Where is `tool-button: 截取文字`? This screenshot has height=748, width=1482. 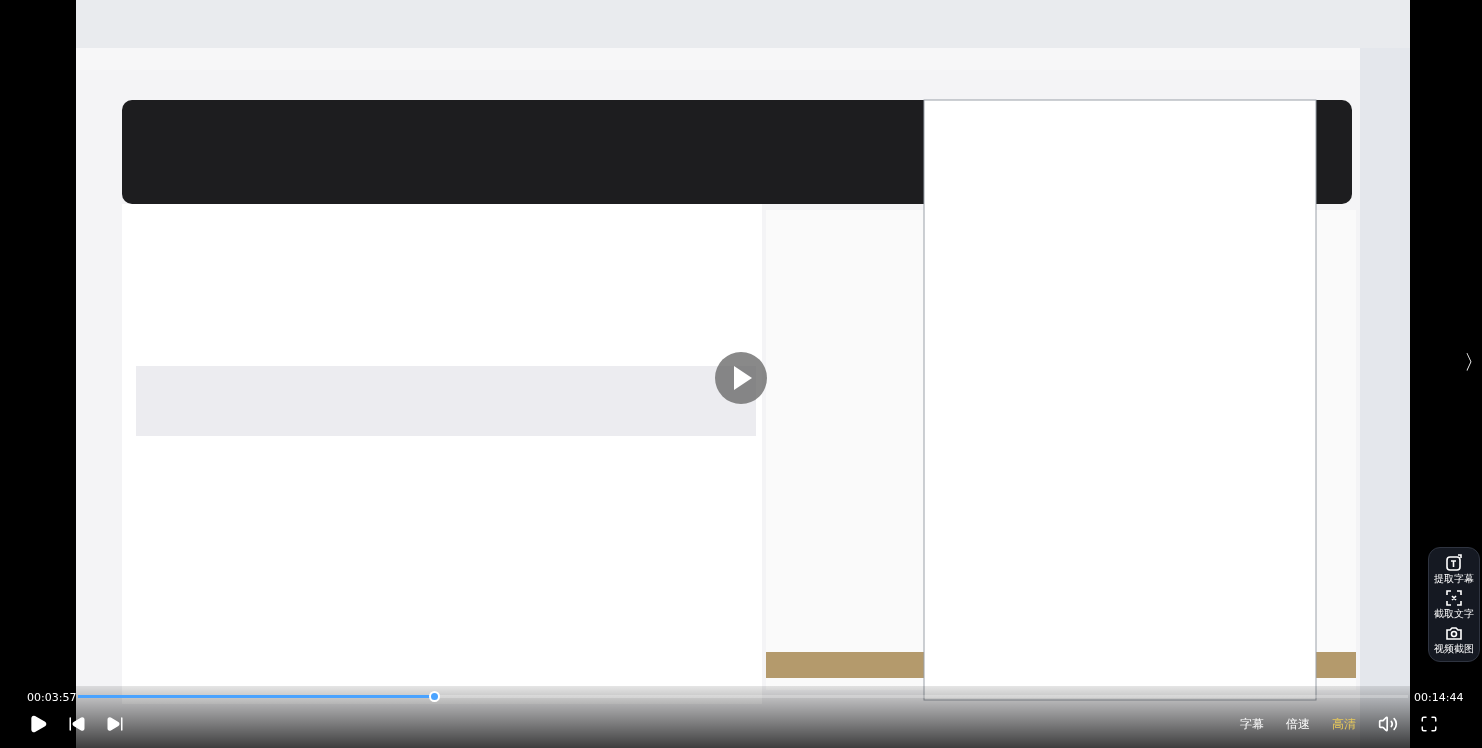
tool-button: 截取文字 is located at coordinates (1454, 604).